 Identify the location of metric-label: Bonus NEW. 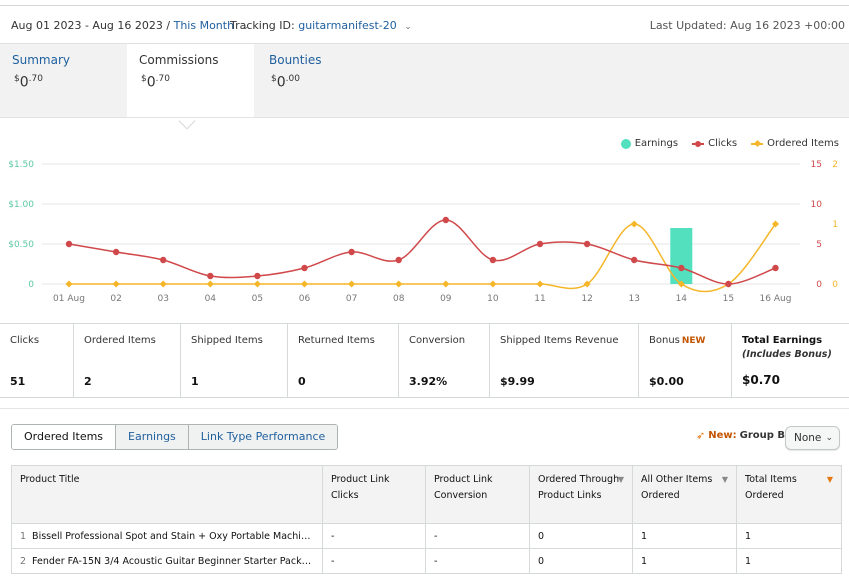
(677, 340).